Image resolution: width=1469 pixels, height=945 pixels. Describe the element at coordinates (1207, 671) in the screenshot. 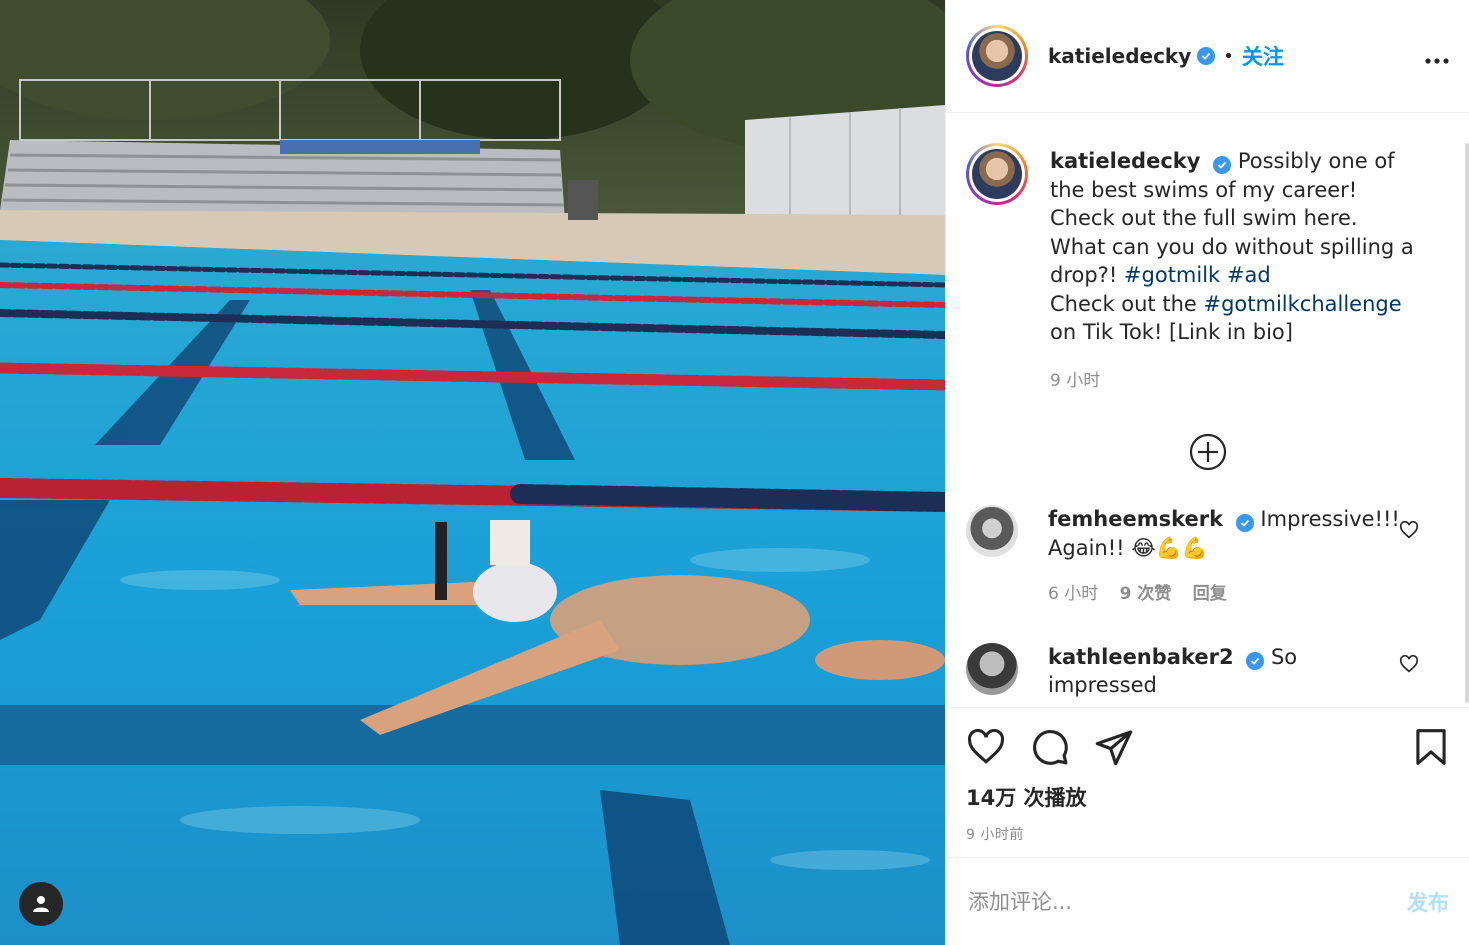

I see `comment-item: kathleenbaker2 So impressed` at that location.